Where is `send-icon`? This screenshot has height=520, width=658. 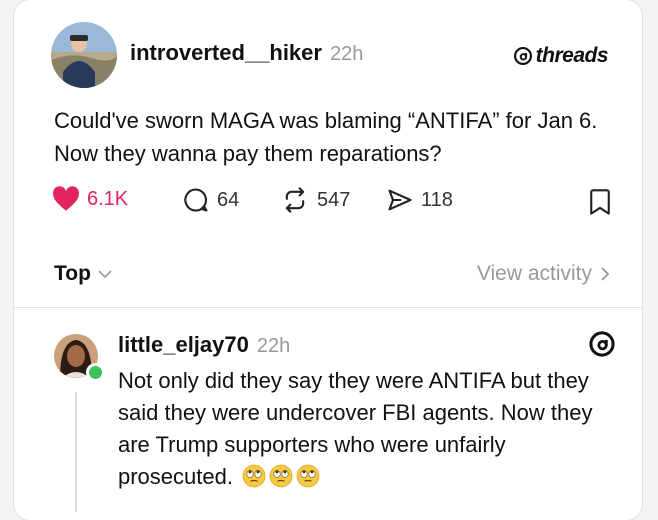
send-icon is located at coordinates (400, 200).